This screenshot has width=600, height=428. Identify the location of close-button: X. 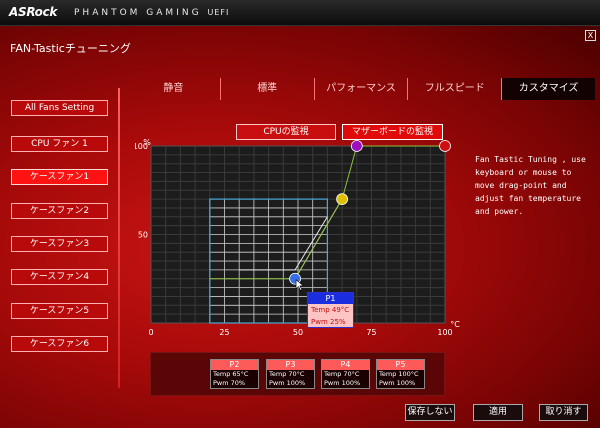
(590, 35).